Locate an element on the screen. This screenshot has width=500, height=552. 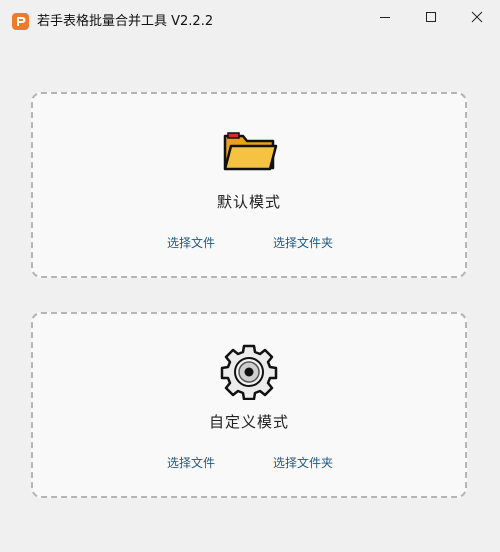
maximize-icon is located at coordinates (431, 17).